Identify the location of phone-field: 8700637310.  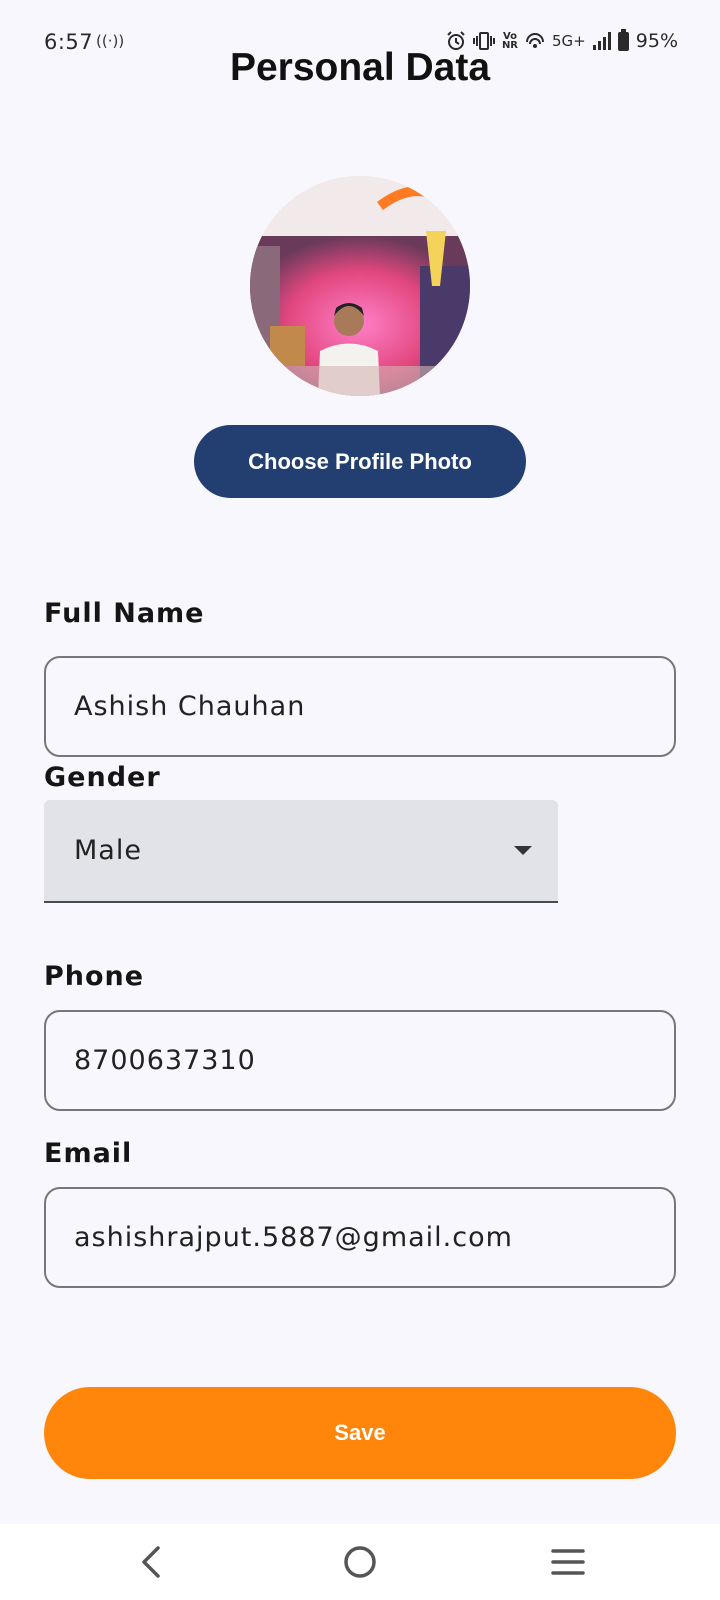
(360, 1060).